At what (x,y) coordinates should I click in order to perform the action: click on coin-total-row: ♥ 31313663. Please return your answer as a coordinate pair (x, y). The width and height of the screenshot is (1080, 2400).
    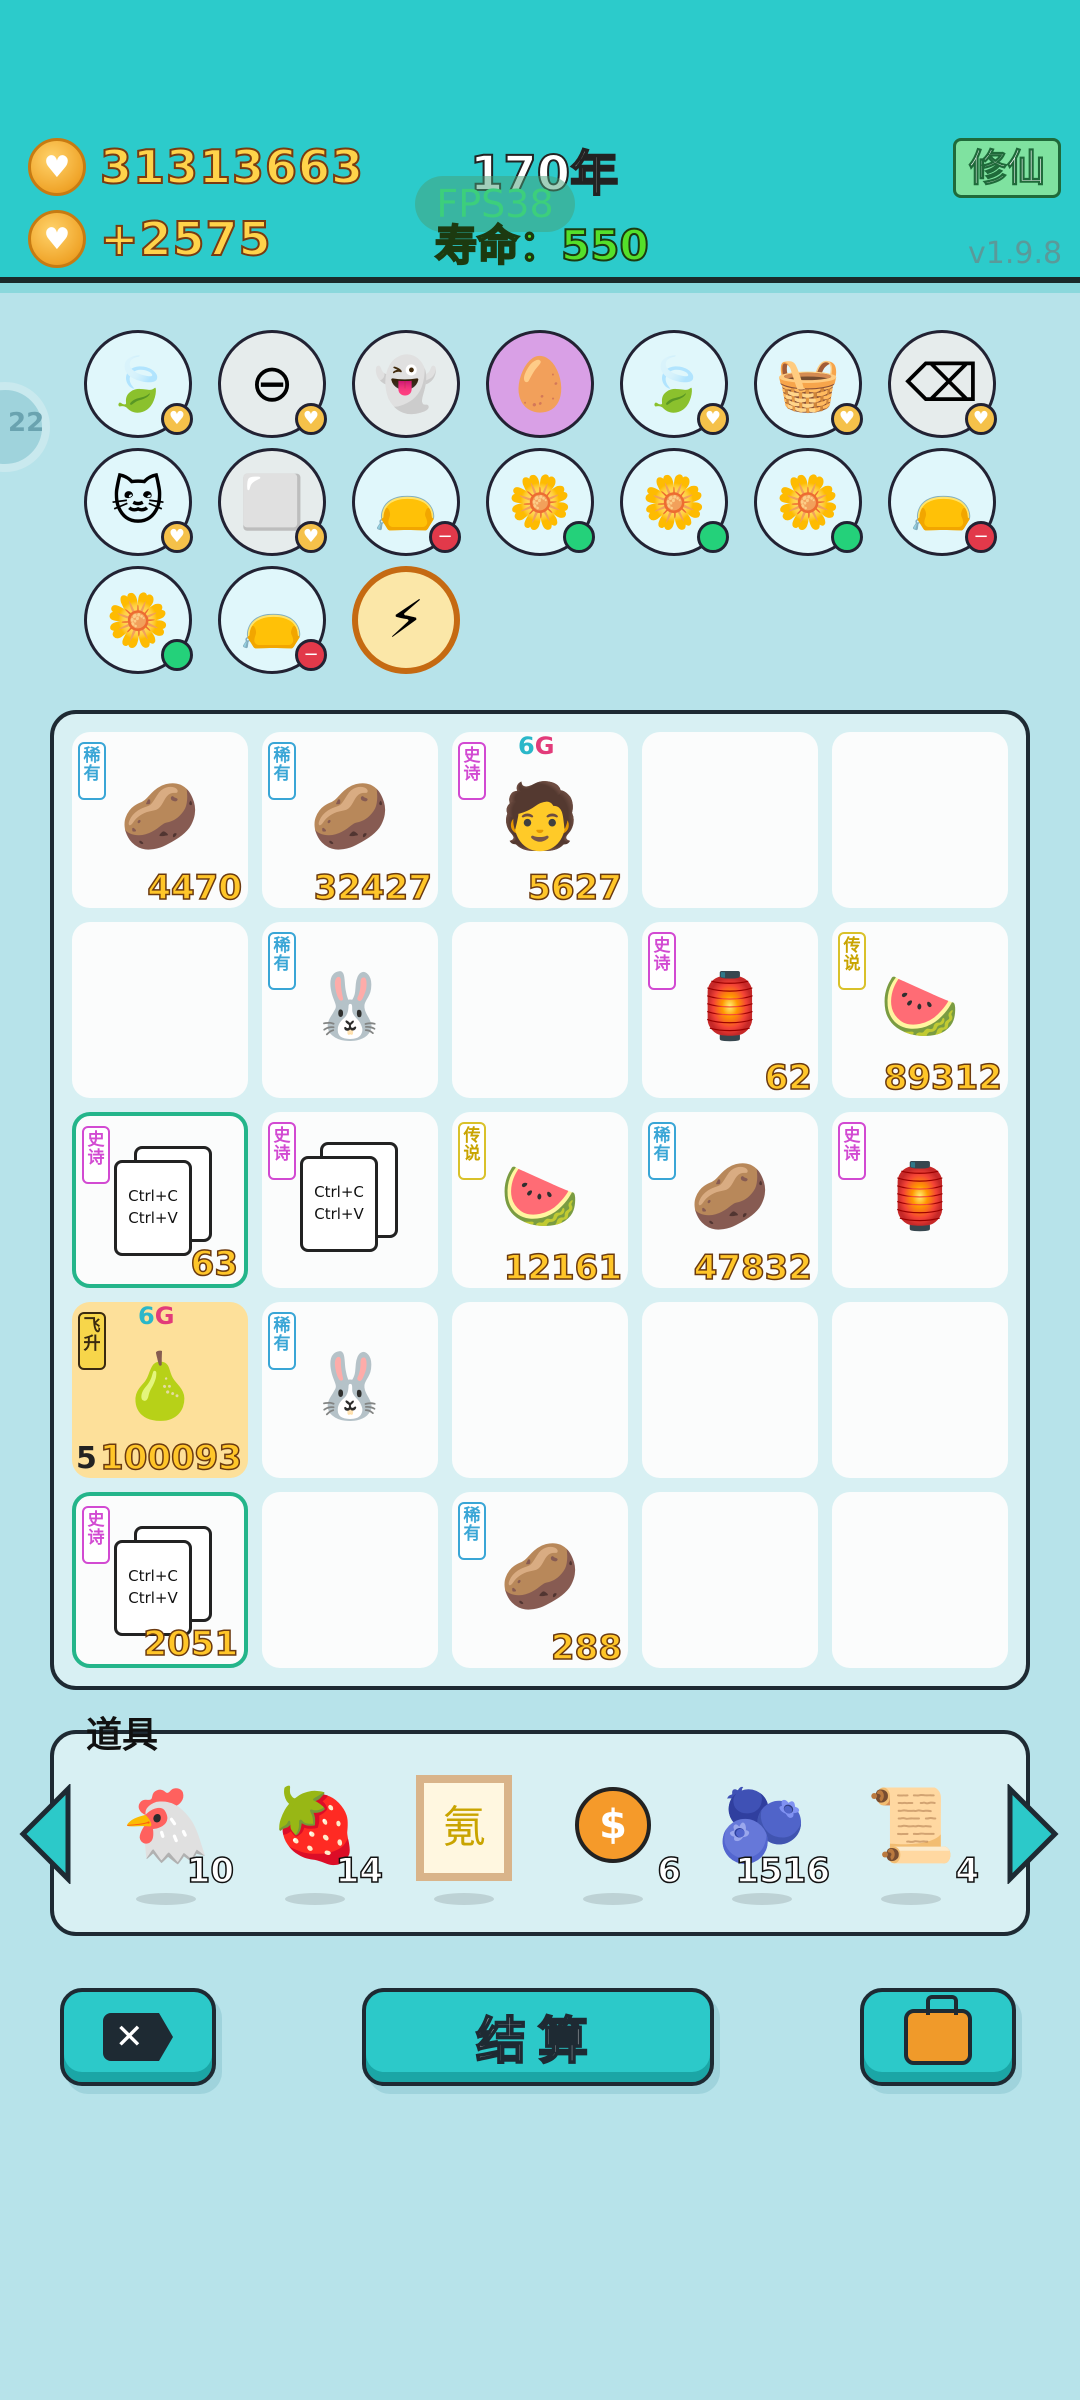
    Looking at the image, I should click on (196, 167).